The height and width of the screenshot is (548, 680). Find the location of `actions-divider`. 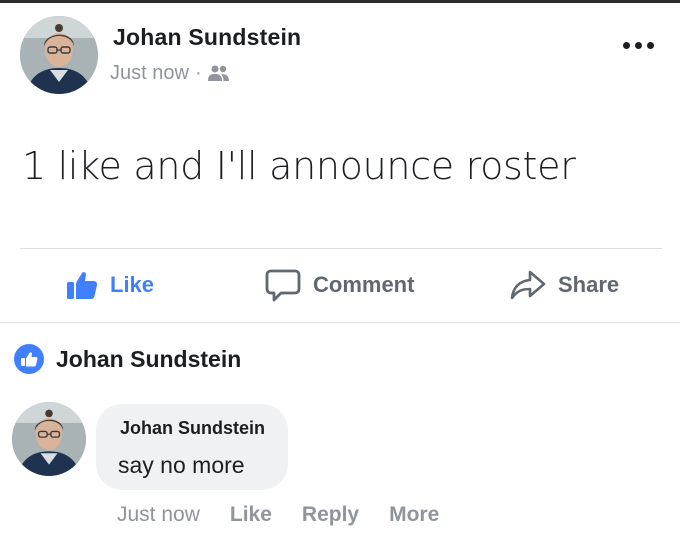

actions-divider is located at coordinates (340, 322).